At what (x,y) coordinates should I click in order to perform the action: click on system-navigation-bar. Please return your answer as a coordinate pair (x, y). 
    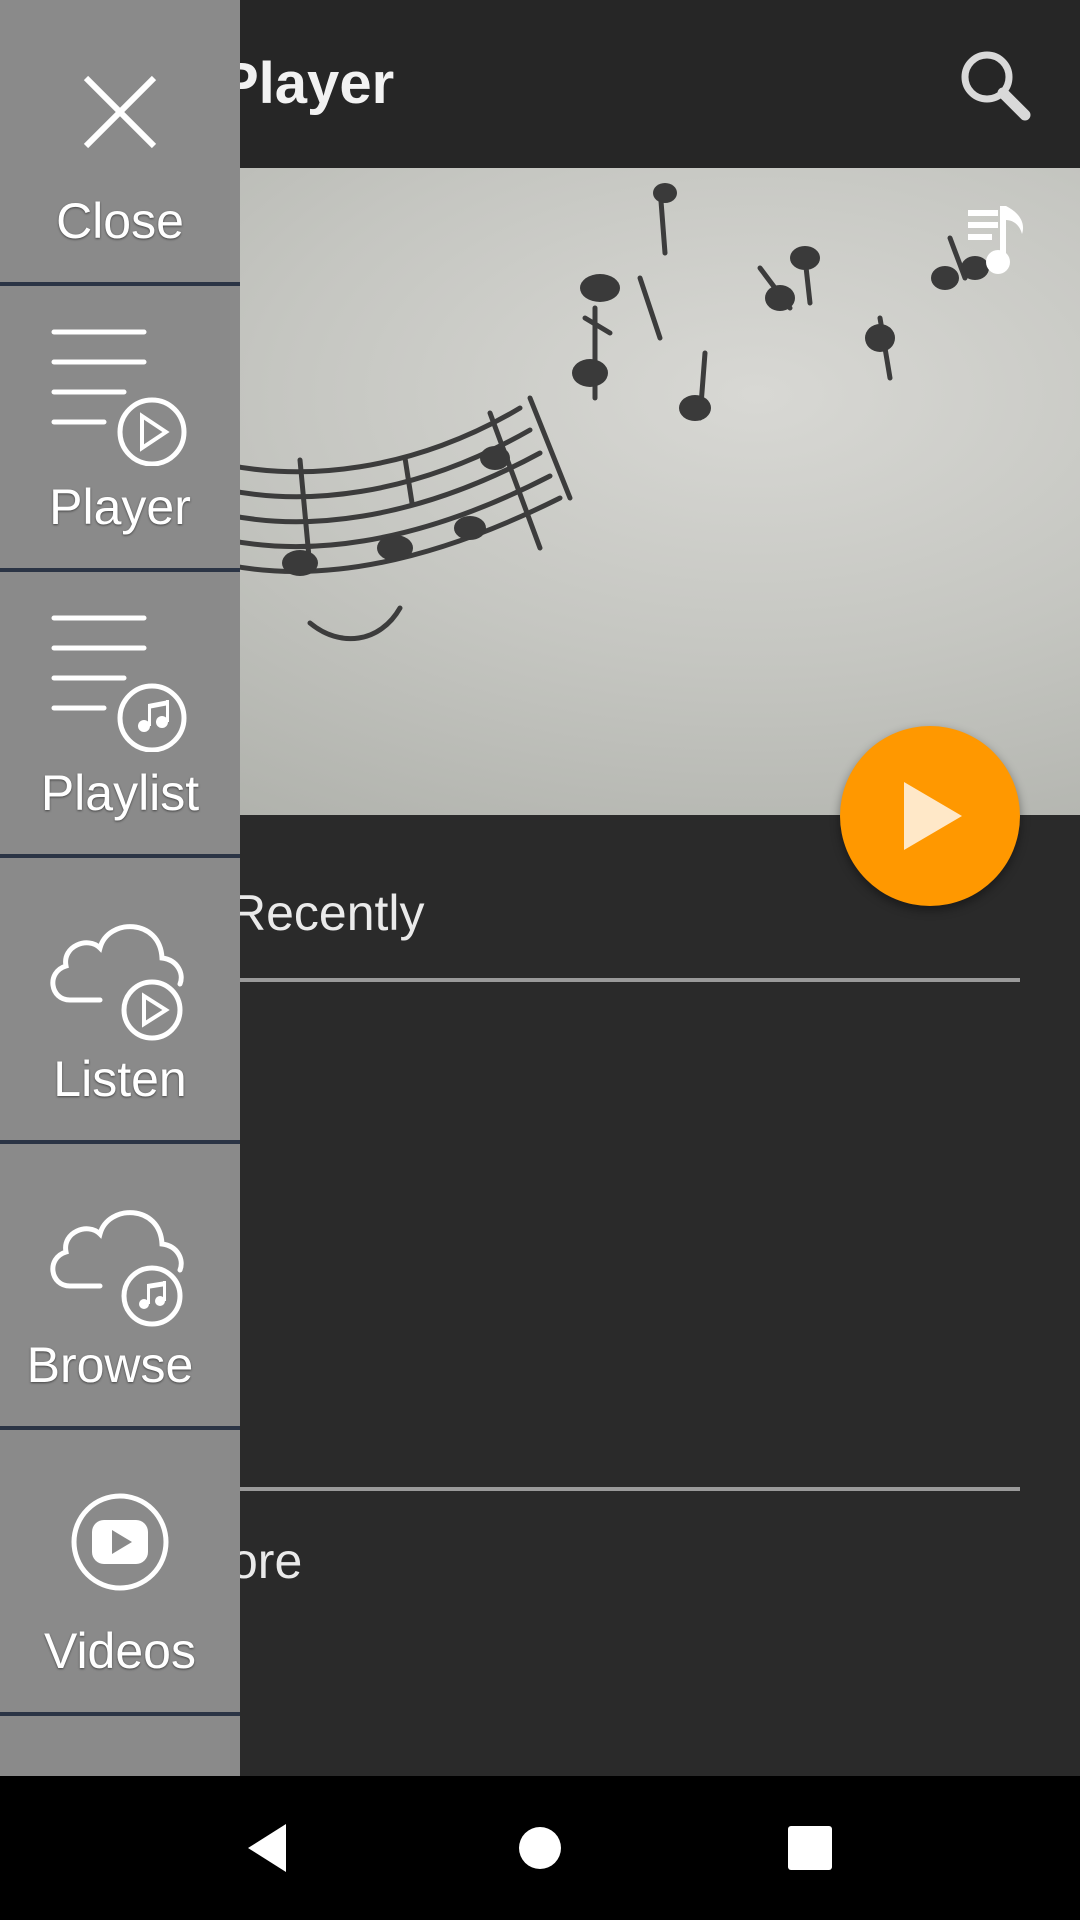
    Looking at the image, I should click on (540, 1848).